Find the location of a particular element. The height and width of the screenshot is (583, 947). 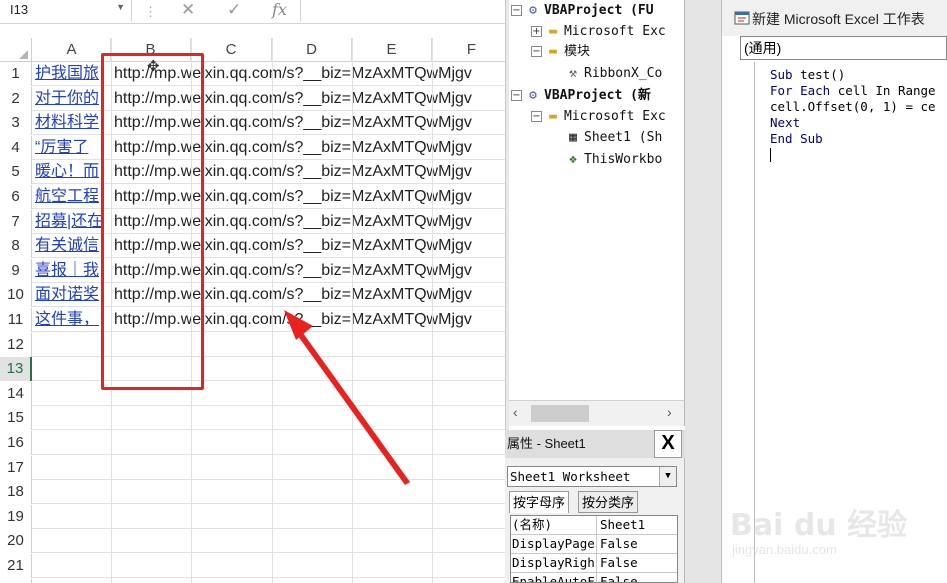

code-text: test() is located at coordinates (819, 74).